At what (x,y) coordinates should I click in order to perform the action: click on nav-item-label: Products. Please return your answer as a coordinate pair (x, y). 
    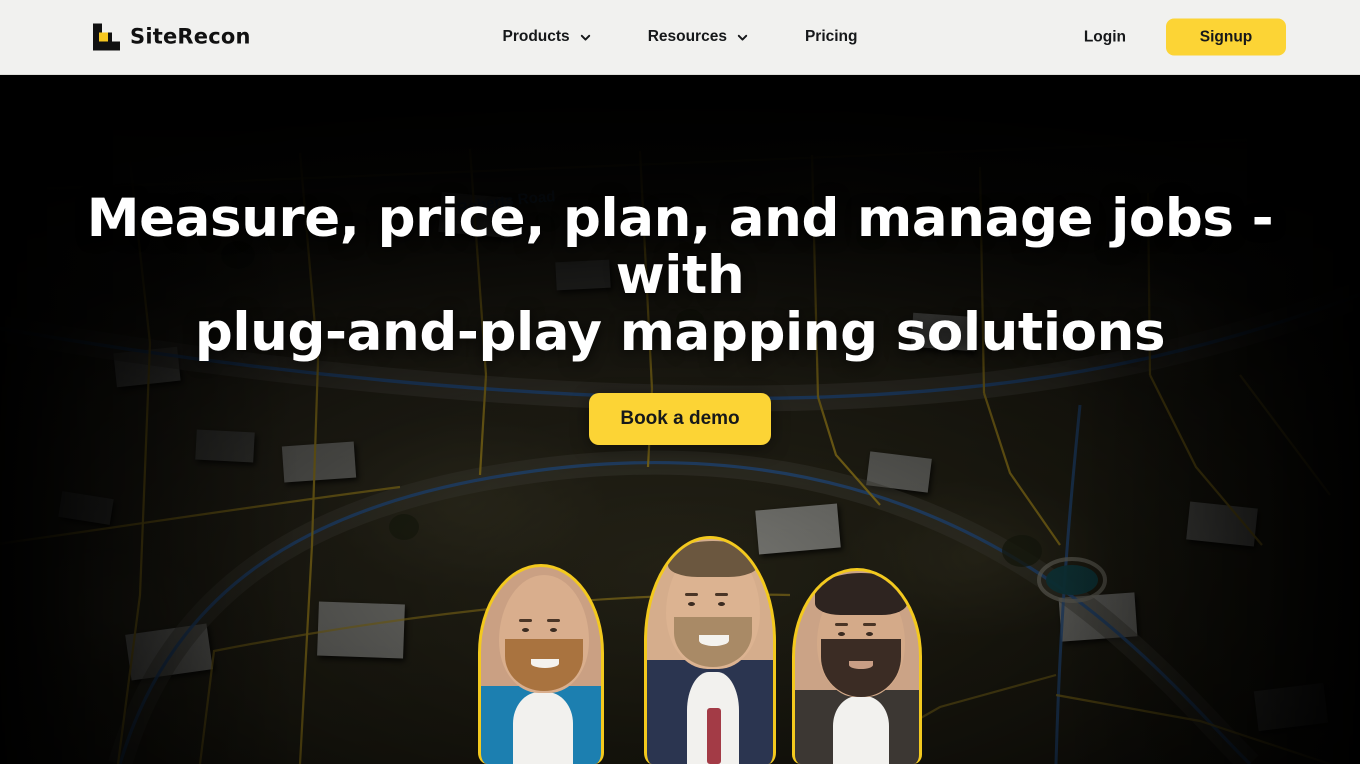
    Looking at the image, I should click on (536, 36).